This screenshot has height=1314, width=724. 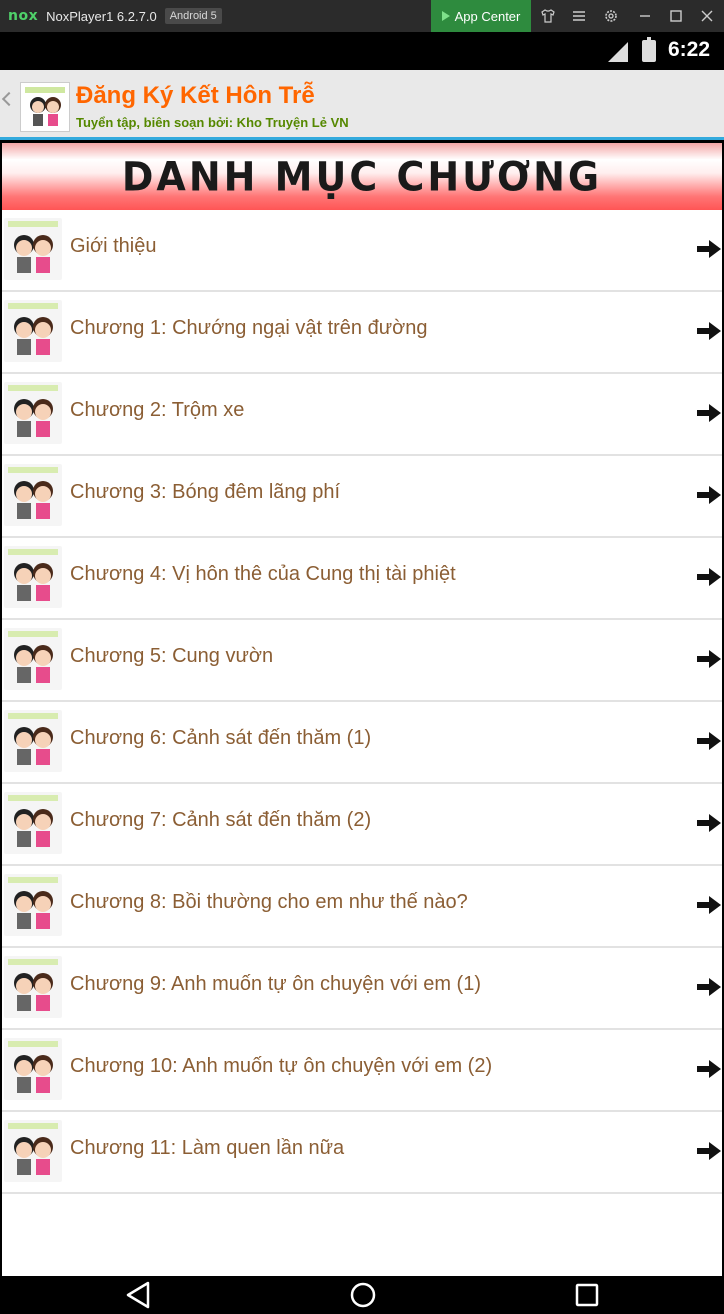 I want to click on chapter-title: Chương 7: Cảnh sát đến thăm (2), so click(x=221, y=820).